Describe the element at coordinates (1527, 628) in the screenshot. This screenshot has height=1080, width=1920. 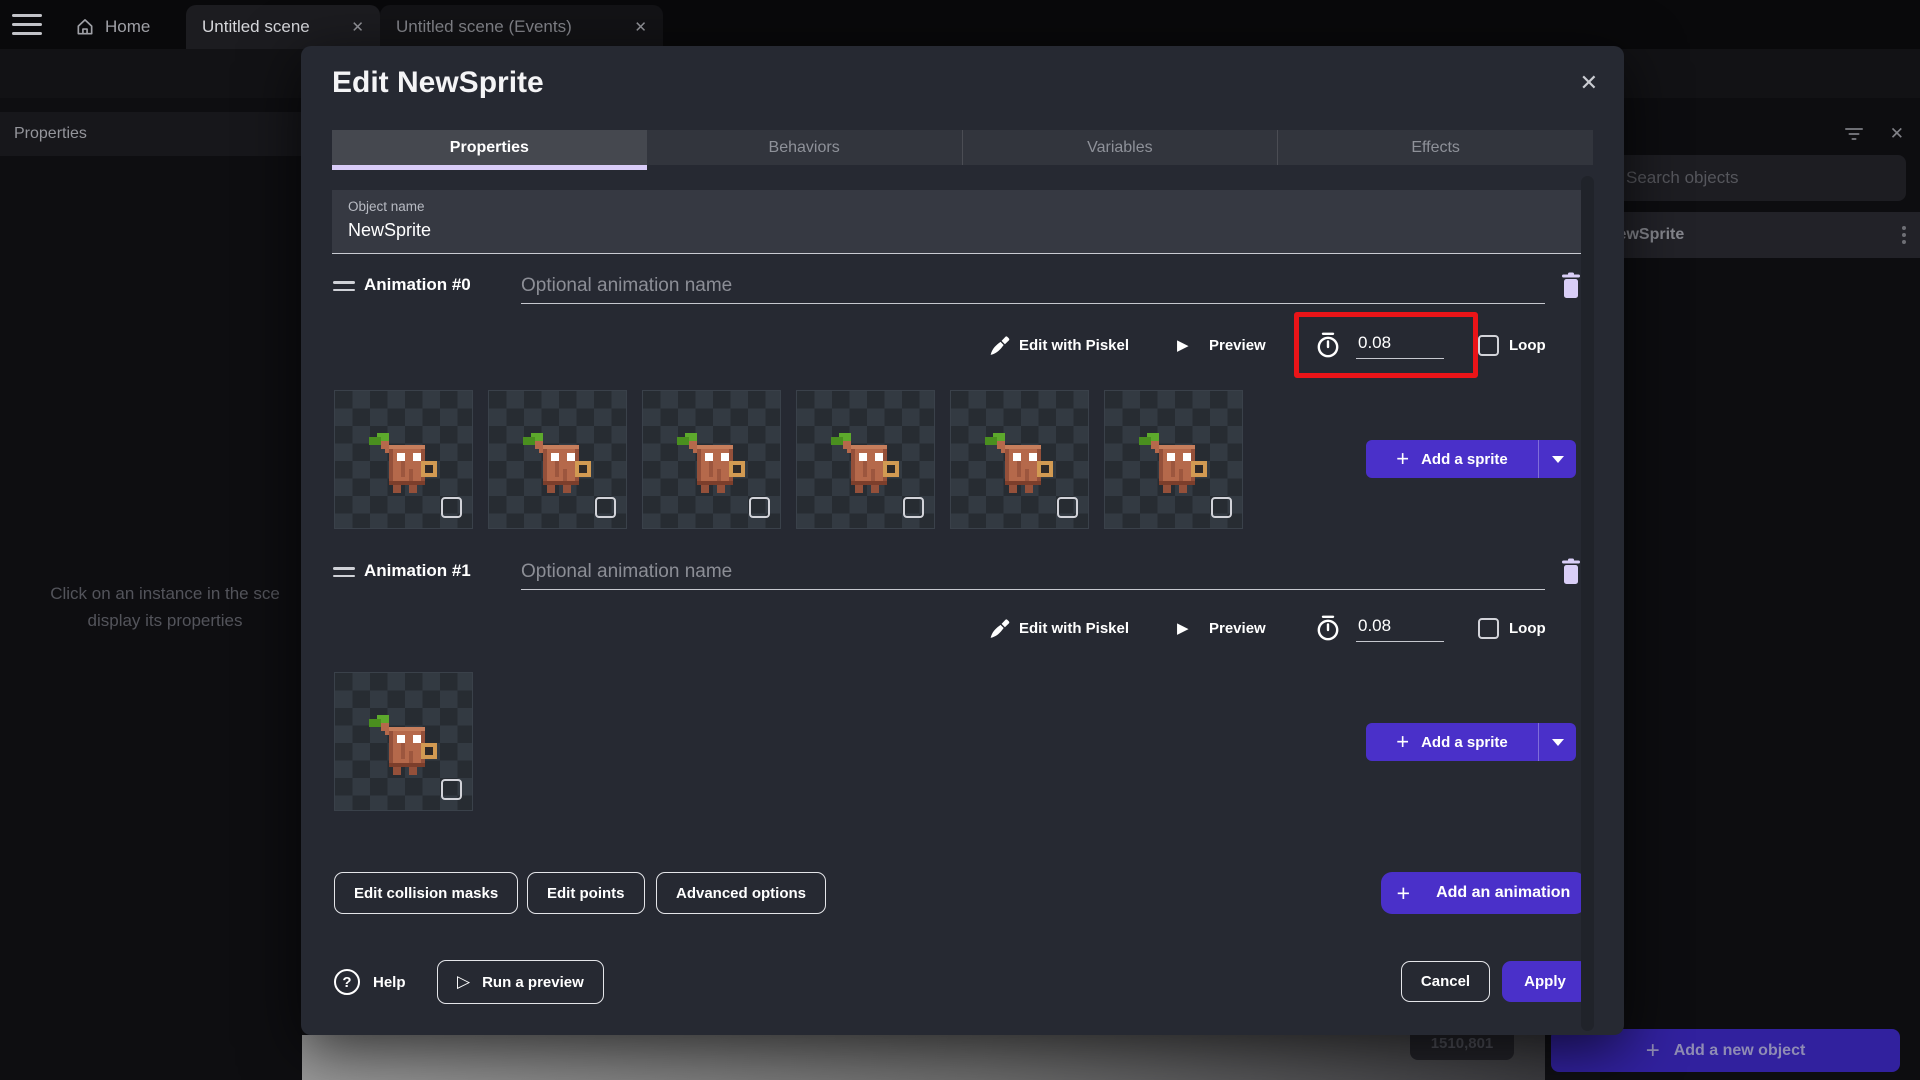
I see `loop-label: Loop` at that location.